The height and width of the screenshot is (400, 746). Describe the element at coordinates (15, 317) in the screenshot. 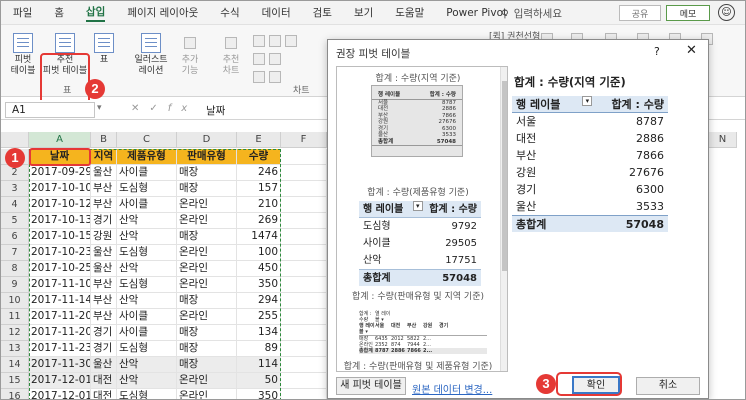

I see `row-header: 11` at that location.